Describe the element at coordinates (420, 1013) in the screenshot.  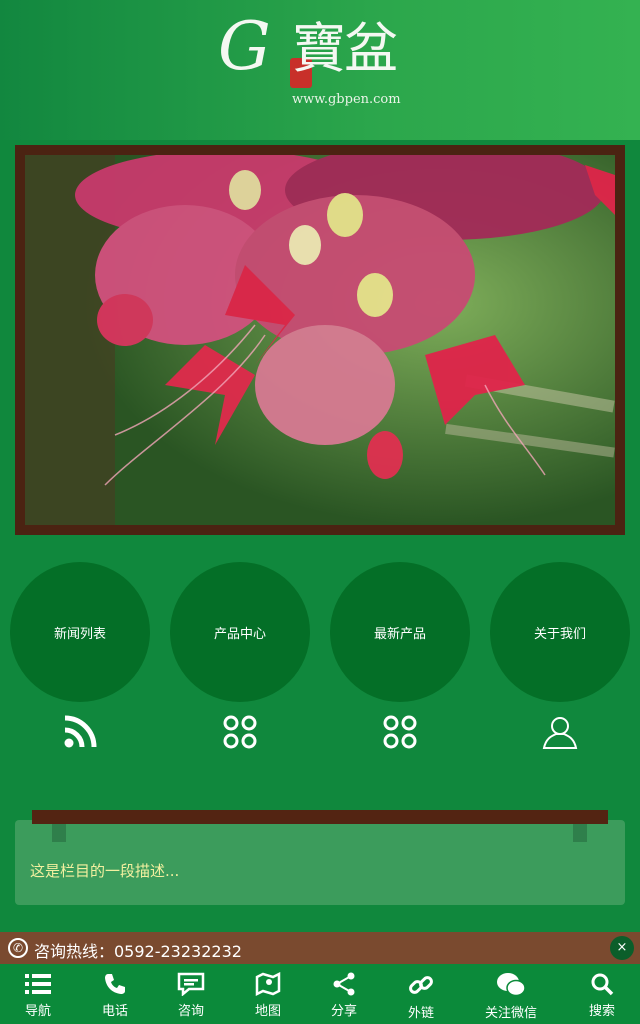
I see `tab-label: 外链` at that location.